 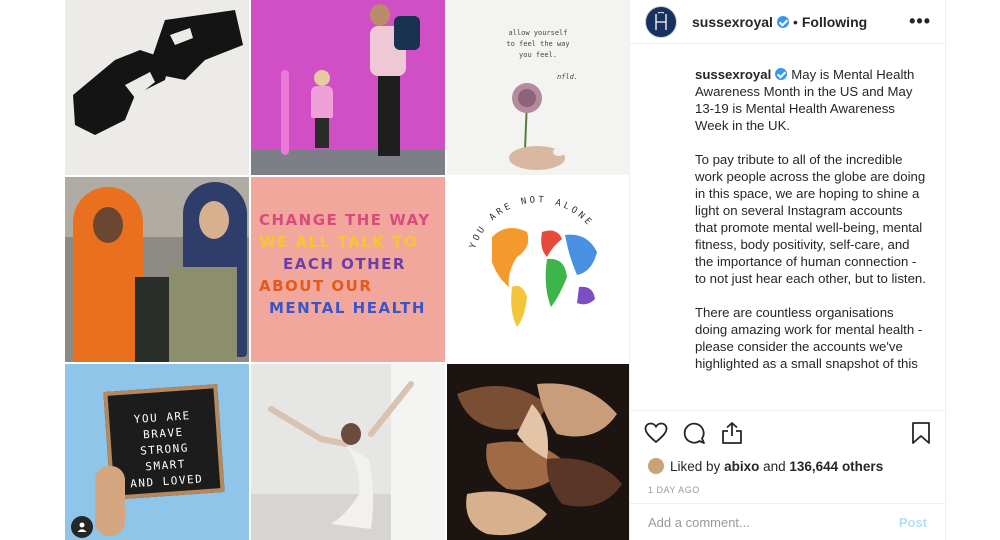 What do you see at coordinates (656, 466) in the screenshot?
I see `liker-avatar` at bounding box center [656, 466].